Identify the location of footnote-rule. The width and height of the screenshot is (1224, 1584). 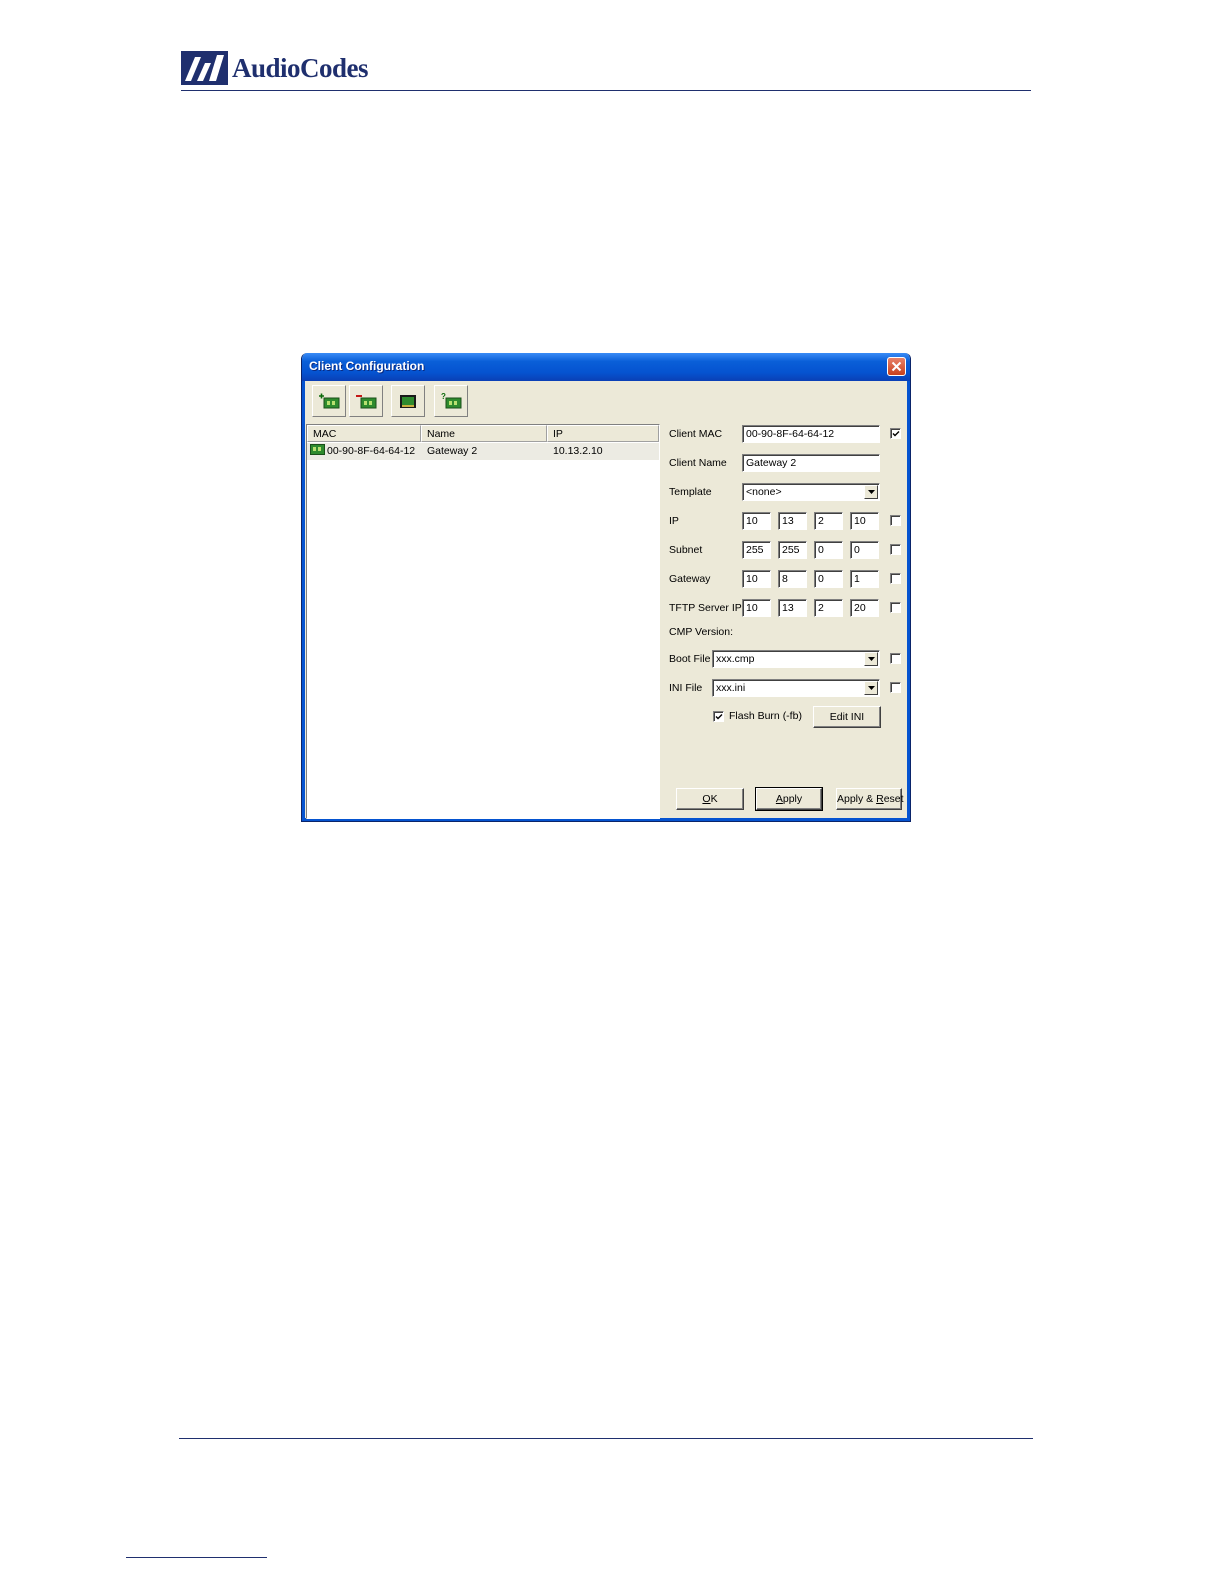
(196, 1557).